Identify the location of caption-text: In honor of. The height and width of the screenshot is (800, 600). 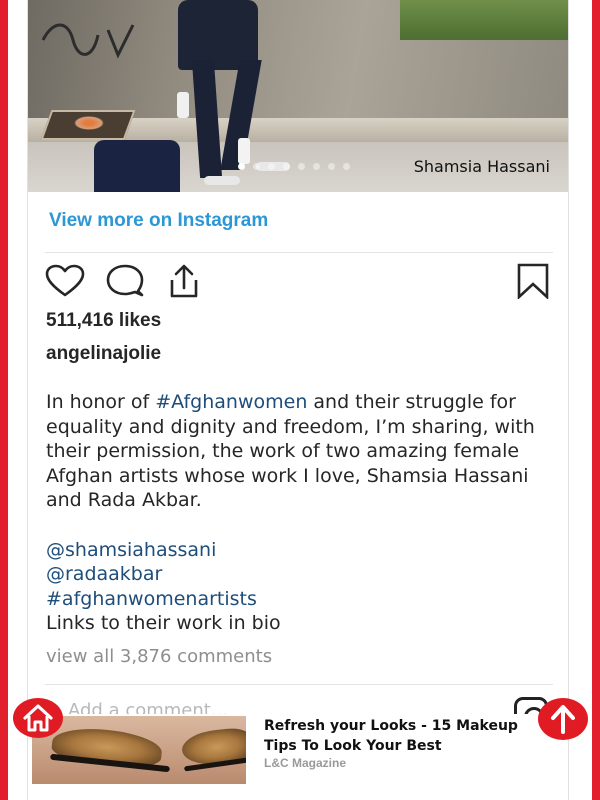
(101, 402).